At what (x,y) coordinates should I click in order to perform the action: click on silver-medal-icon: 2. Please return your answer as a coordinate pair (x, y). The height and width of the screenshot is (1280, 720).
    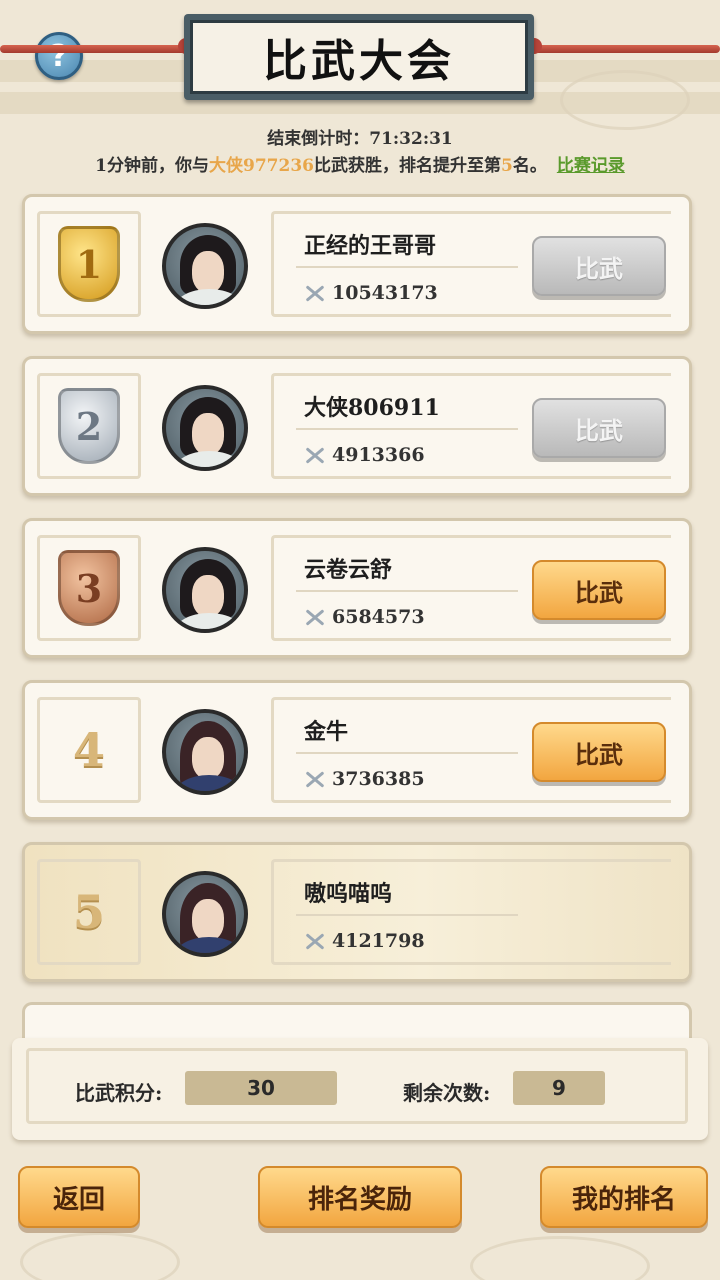
    Looking at the image, I should click on (89, 426).